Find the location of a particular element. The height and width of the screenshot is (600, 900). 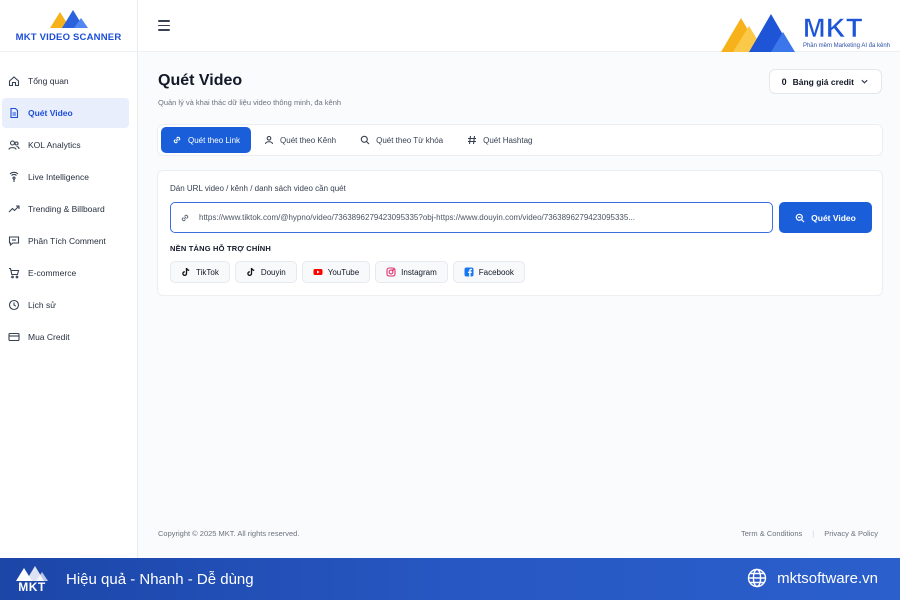

trending-icon is located at coordinates (14, 209).